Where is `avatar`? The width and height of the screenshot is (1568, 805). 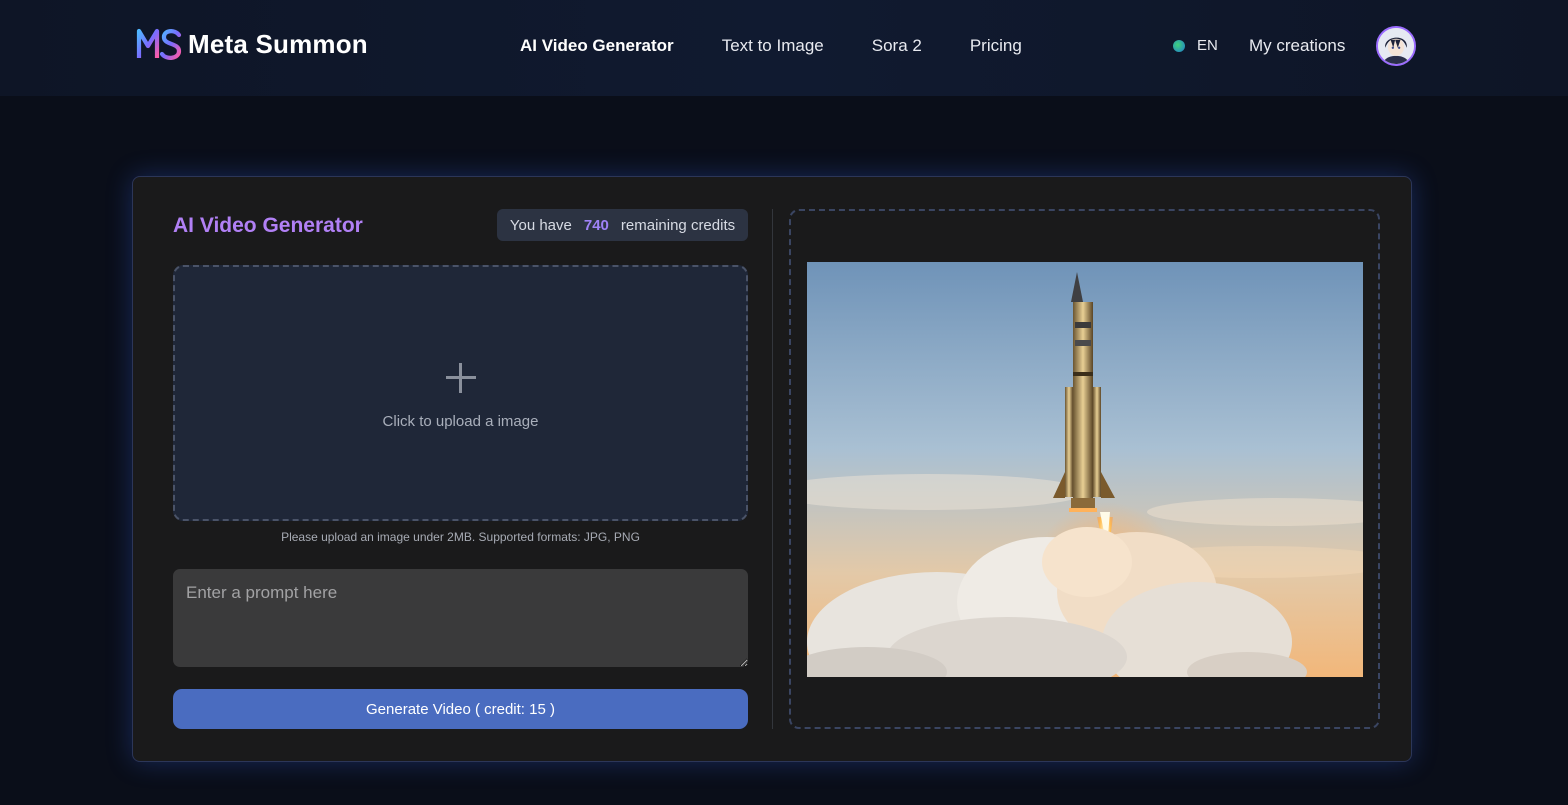
avatar is located at coordinates (1396, 46).